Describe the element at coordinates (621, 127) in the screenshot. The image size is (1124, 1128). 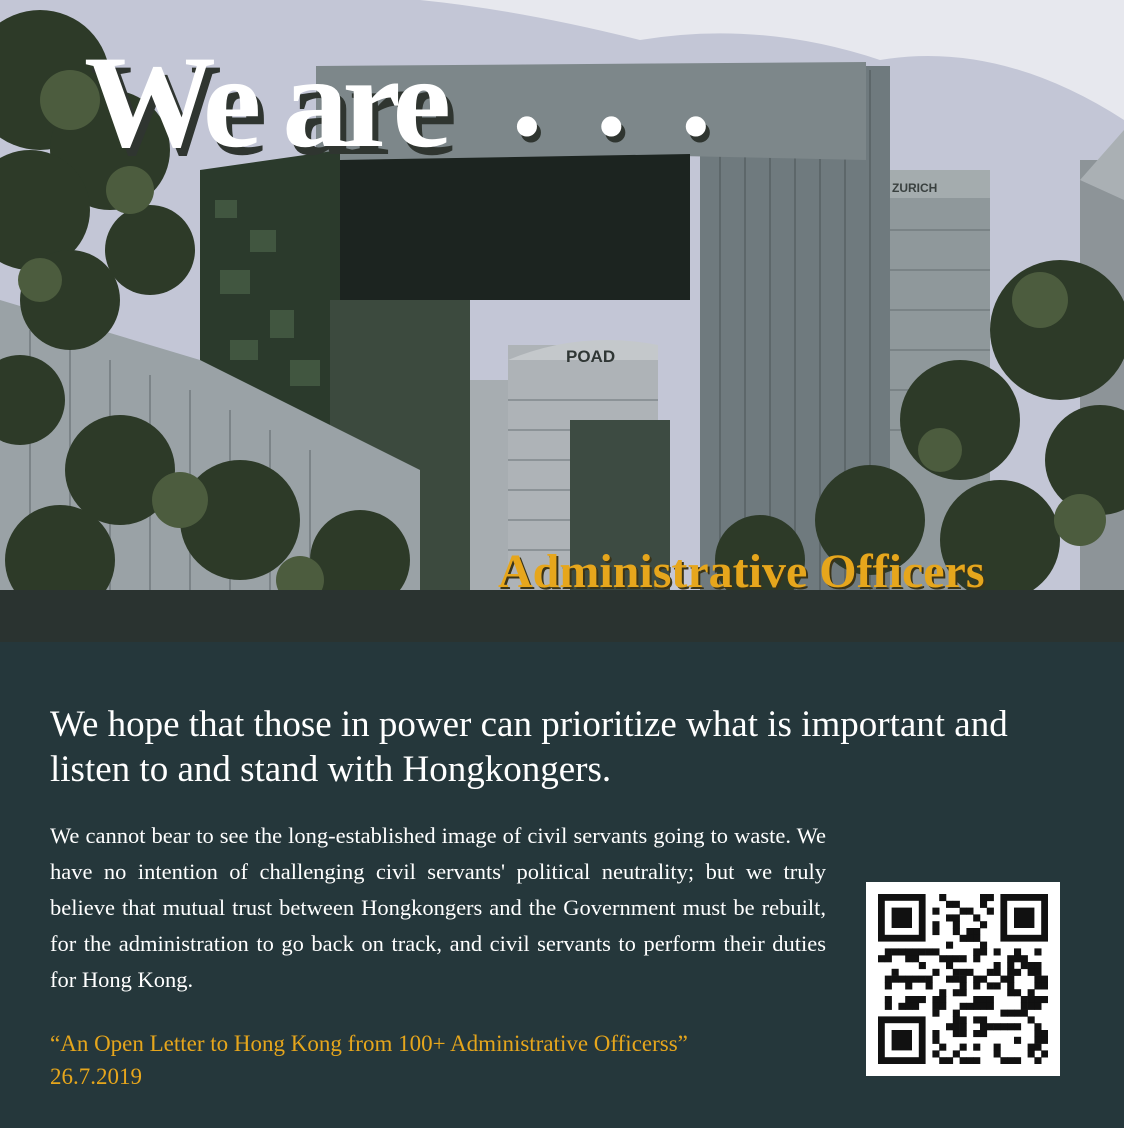
I see `headline-ellipsis: • • •` at that location.